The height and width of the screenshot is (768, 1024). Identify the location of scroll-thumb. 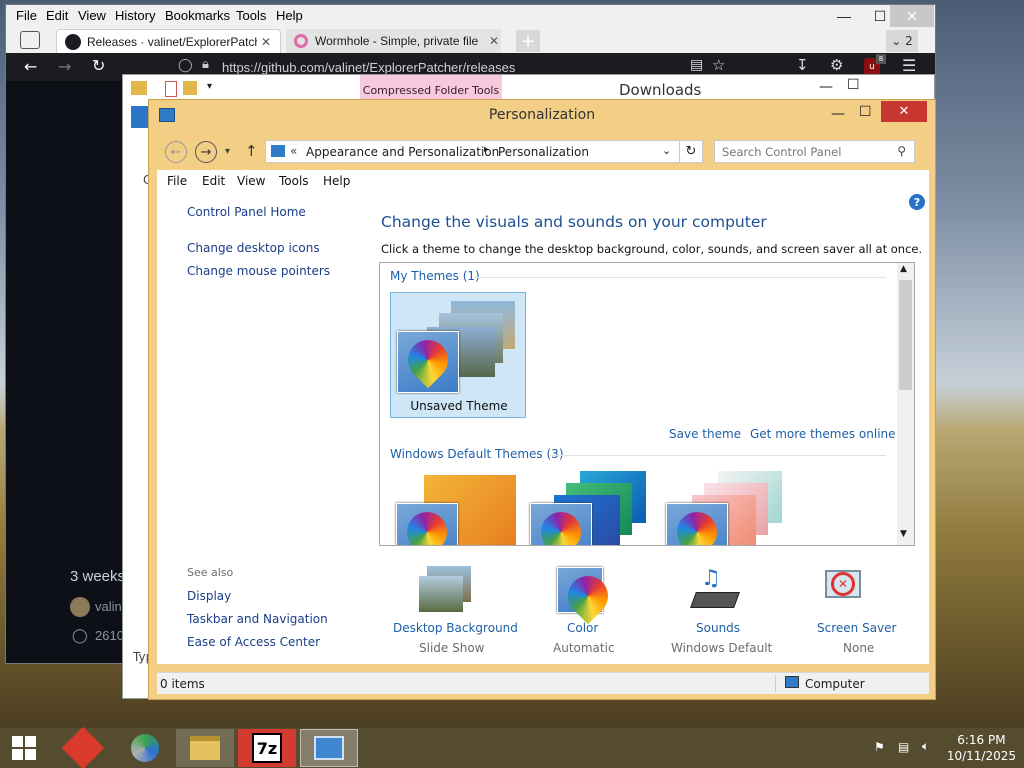
(905, 335).